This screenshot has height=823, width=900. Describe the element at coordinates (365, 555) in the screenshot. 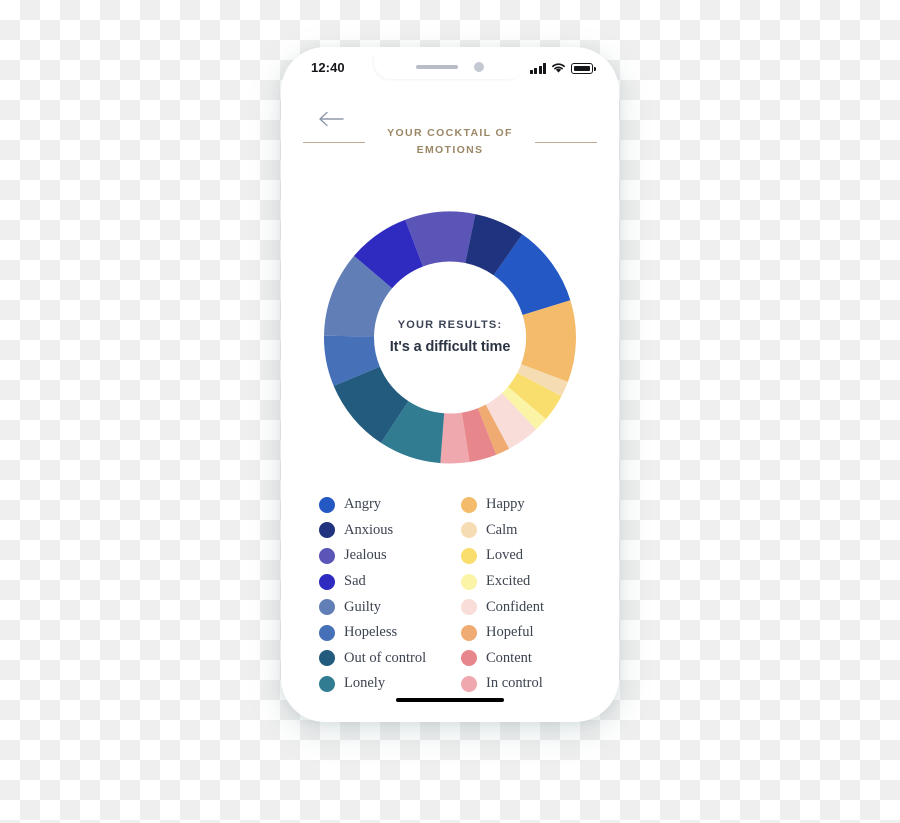

I see `legend-item-label: Jealous` at that location.